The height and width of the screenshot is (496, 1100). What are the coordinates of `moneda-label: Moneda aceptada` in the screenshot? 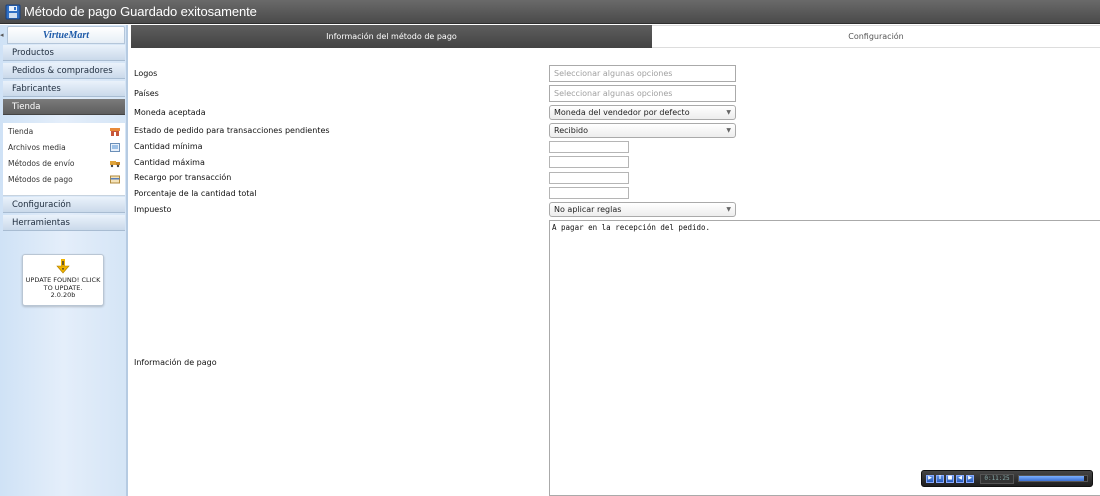 It's located at (170, 112).